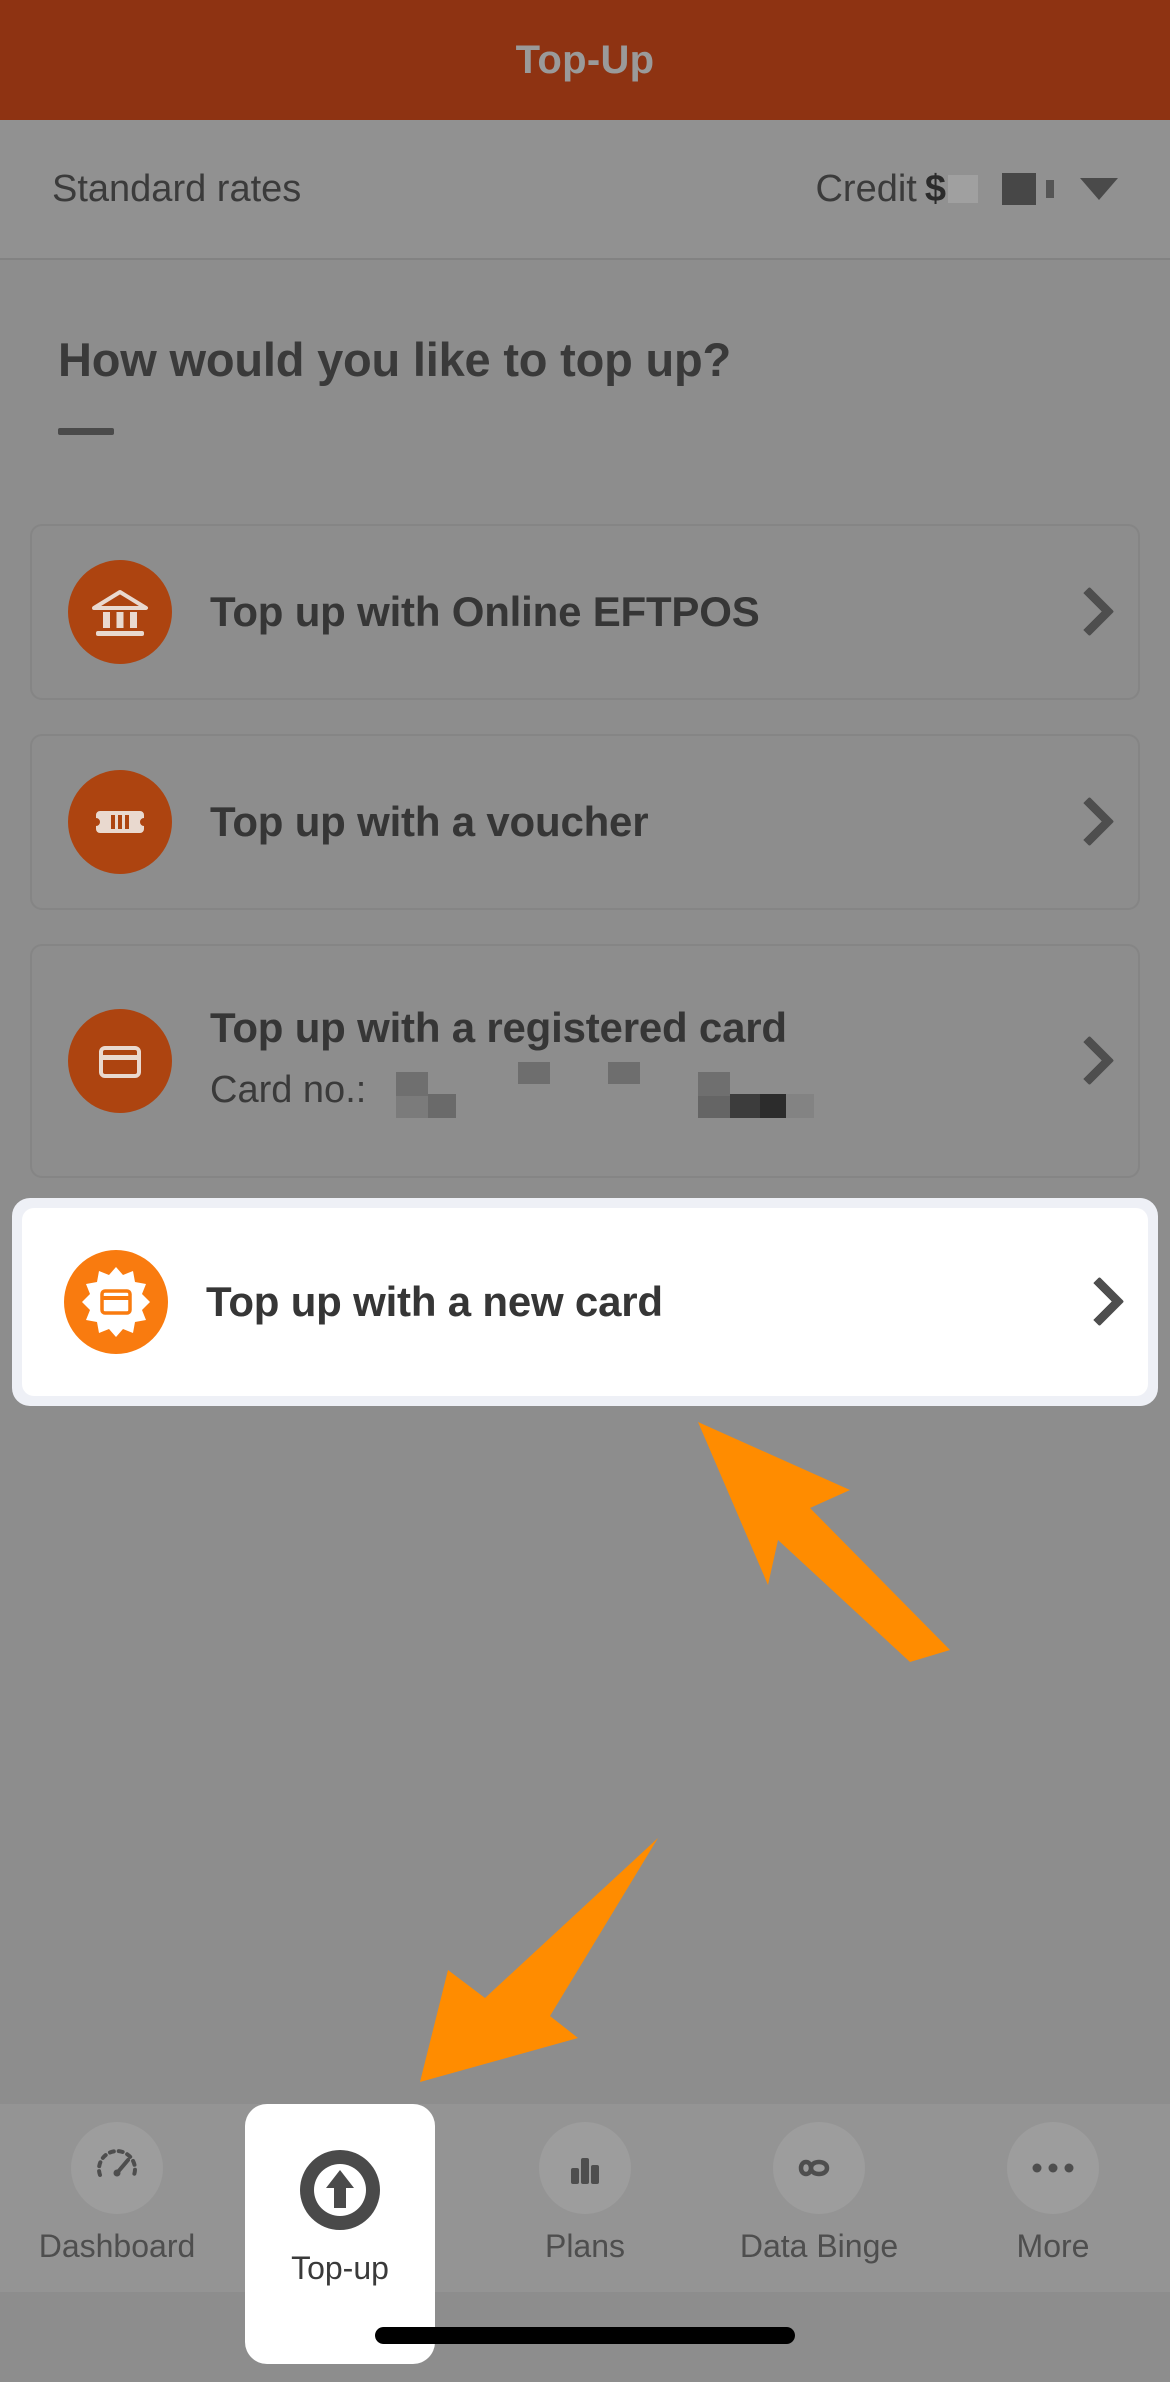  I want to click on option-new-card-highlight: Top up with a new card, so click(585, 1302).